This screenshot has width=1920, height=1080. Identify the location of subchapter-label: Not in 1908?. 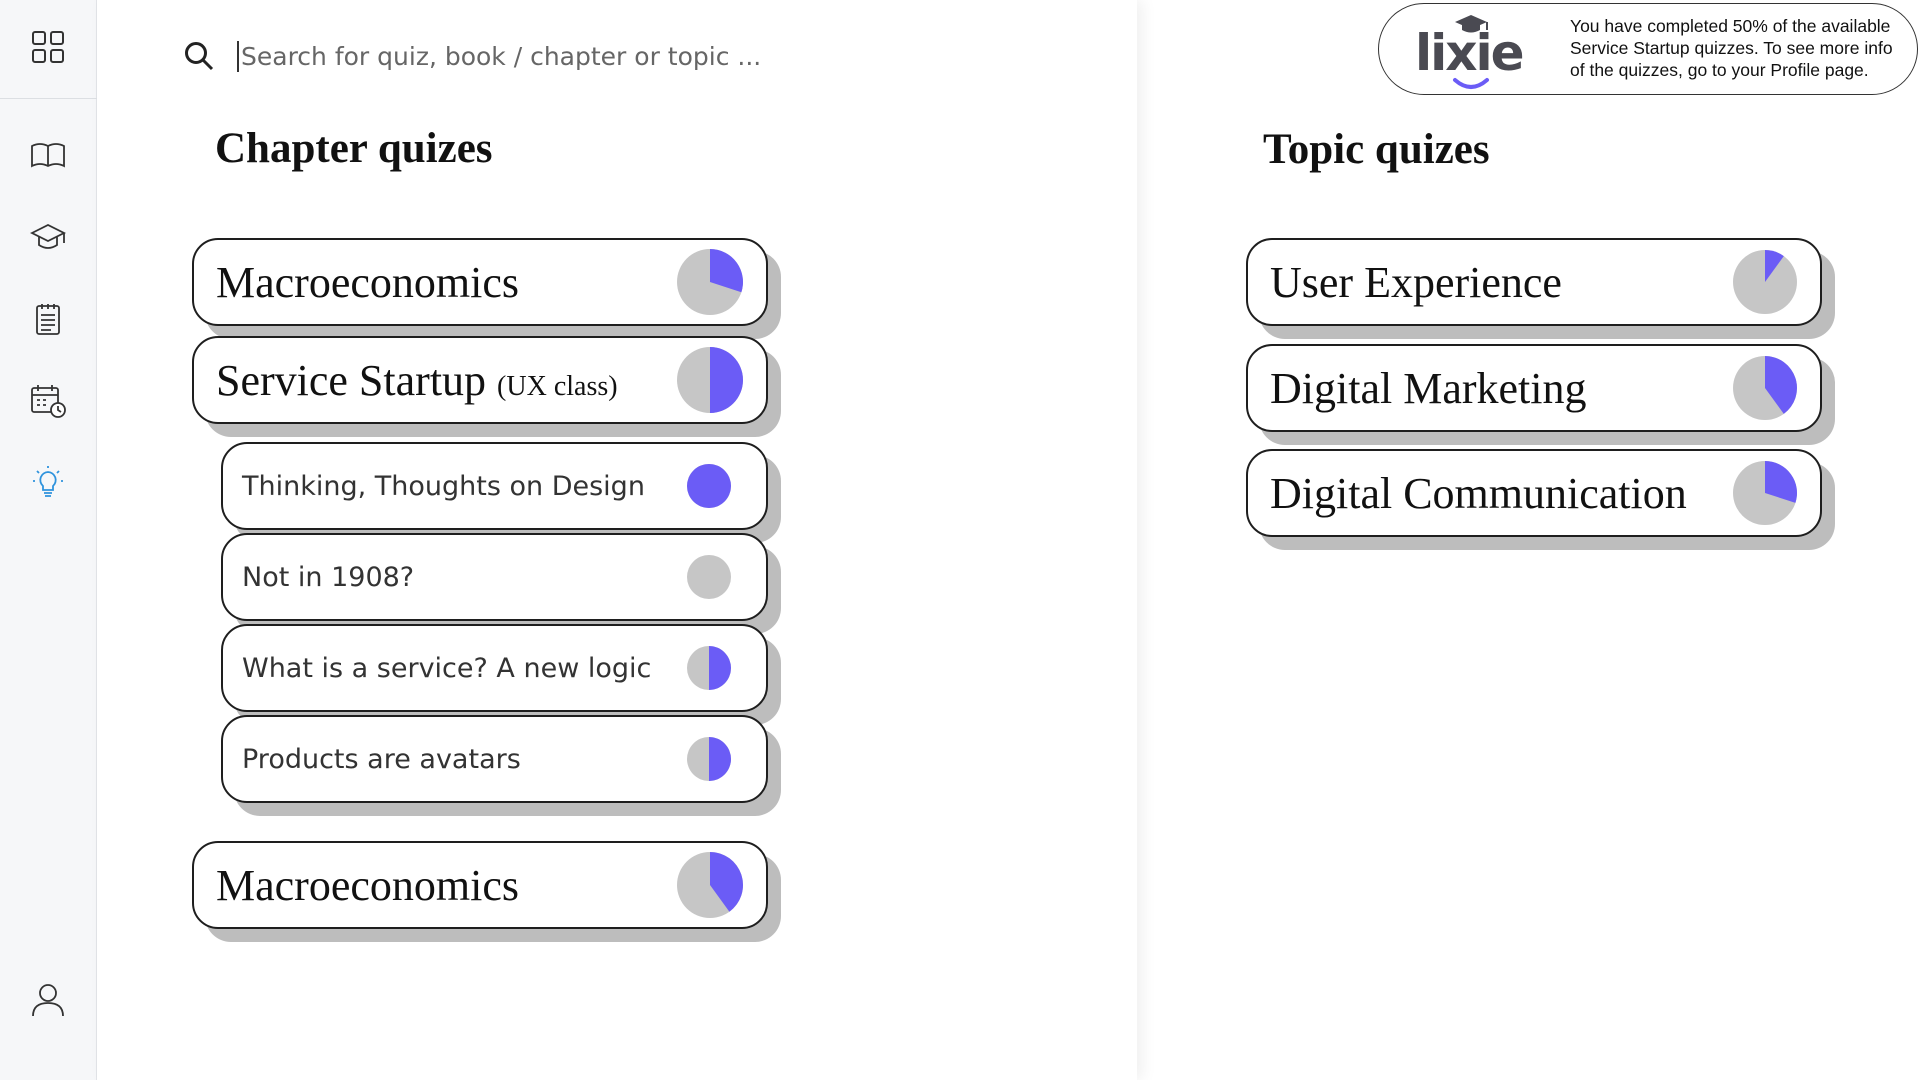
(328, 577).